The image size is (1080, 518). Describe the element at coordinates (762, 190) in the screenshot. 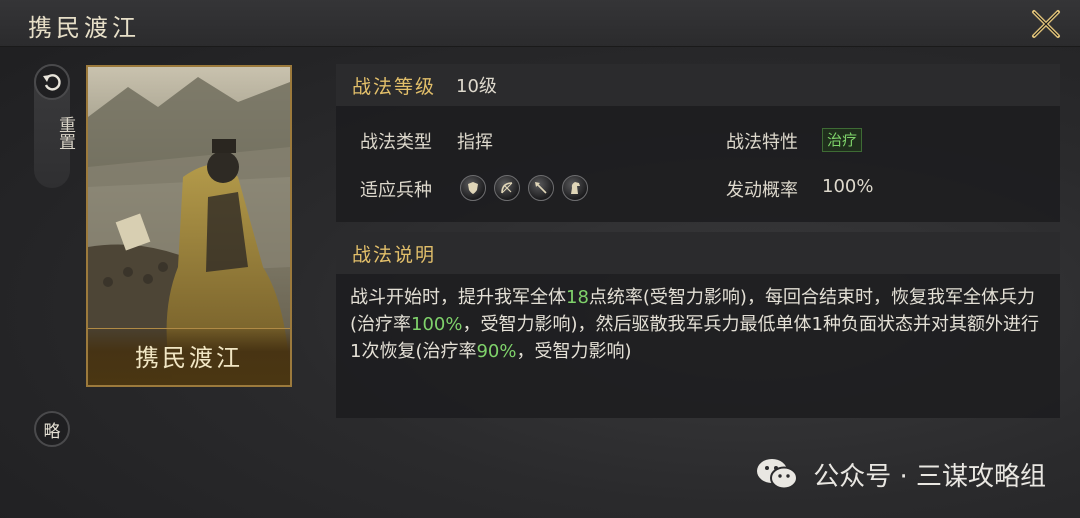

I see `chance-label: 发动概率` at that location.